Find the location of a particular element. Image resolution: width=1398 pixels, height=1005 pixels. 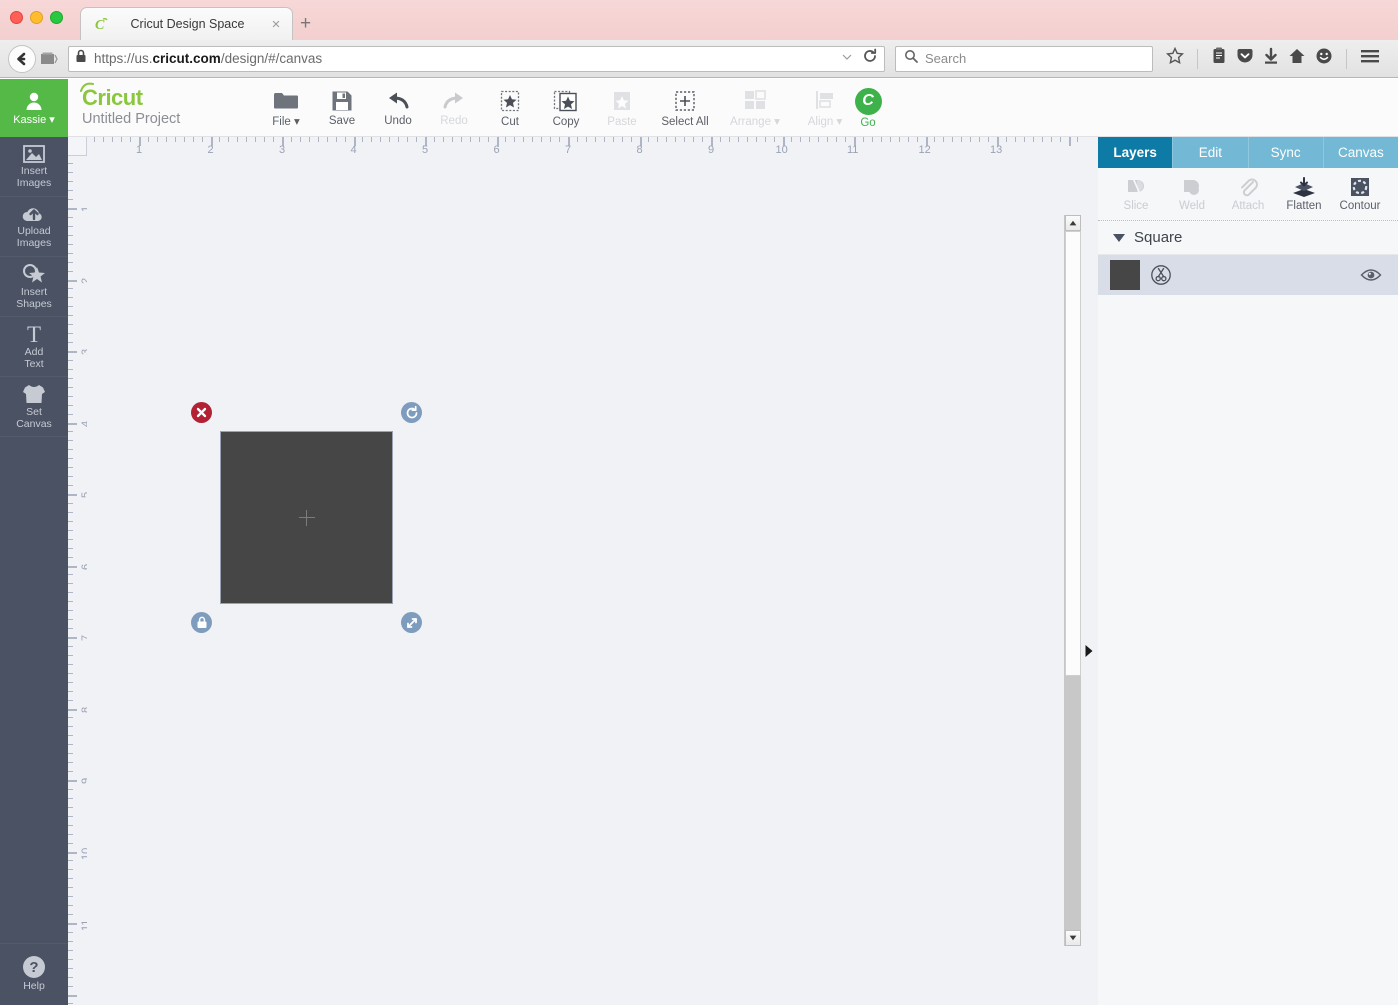

op-button-flatten: Flatten is located at coordinates (1304, 194).